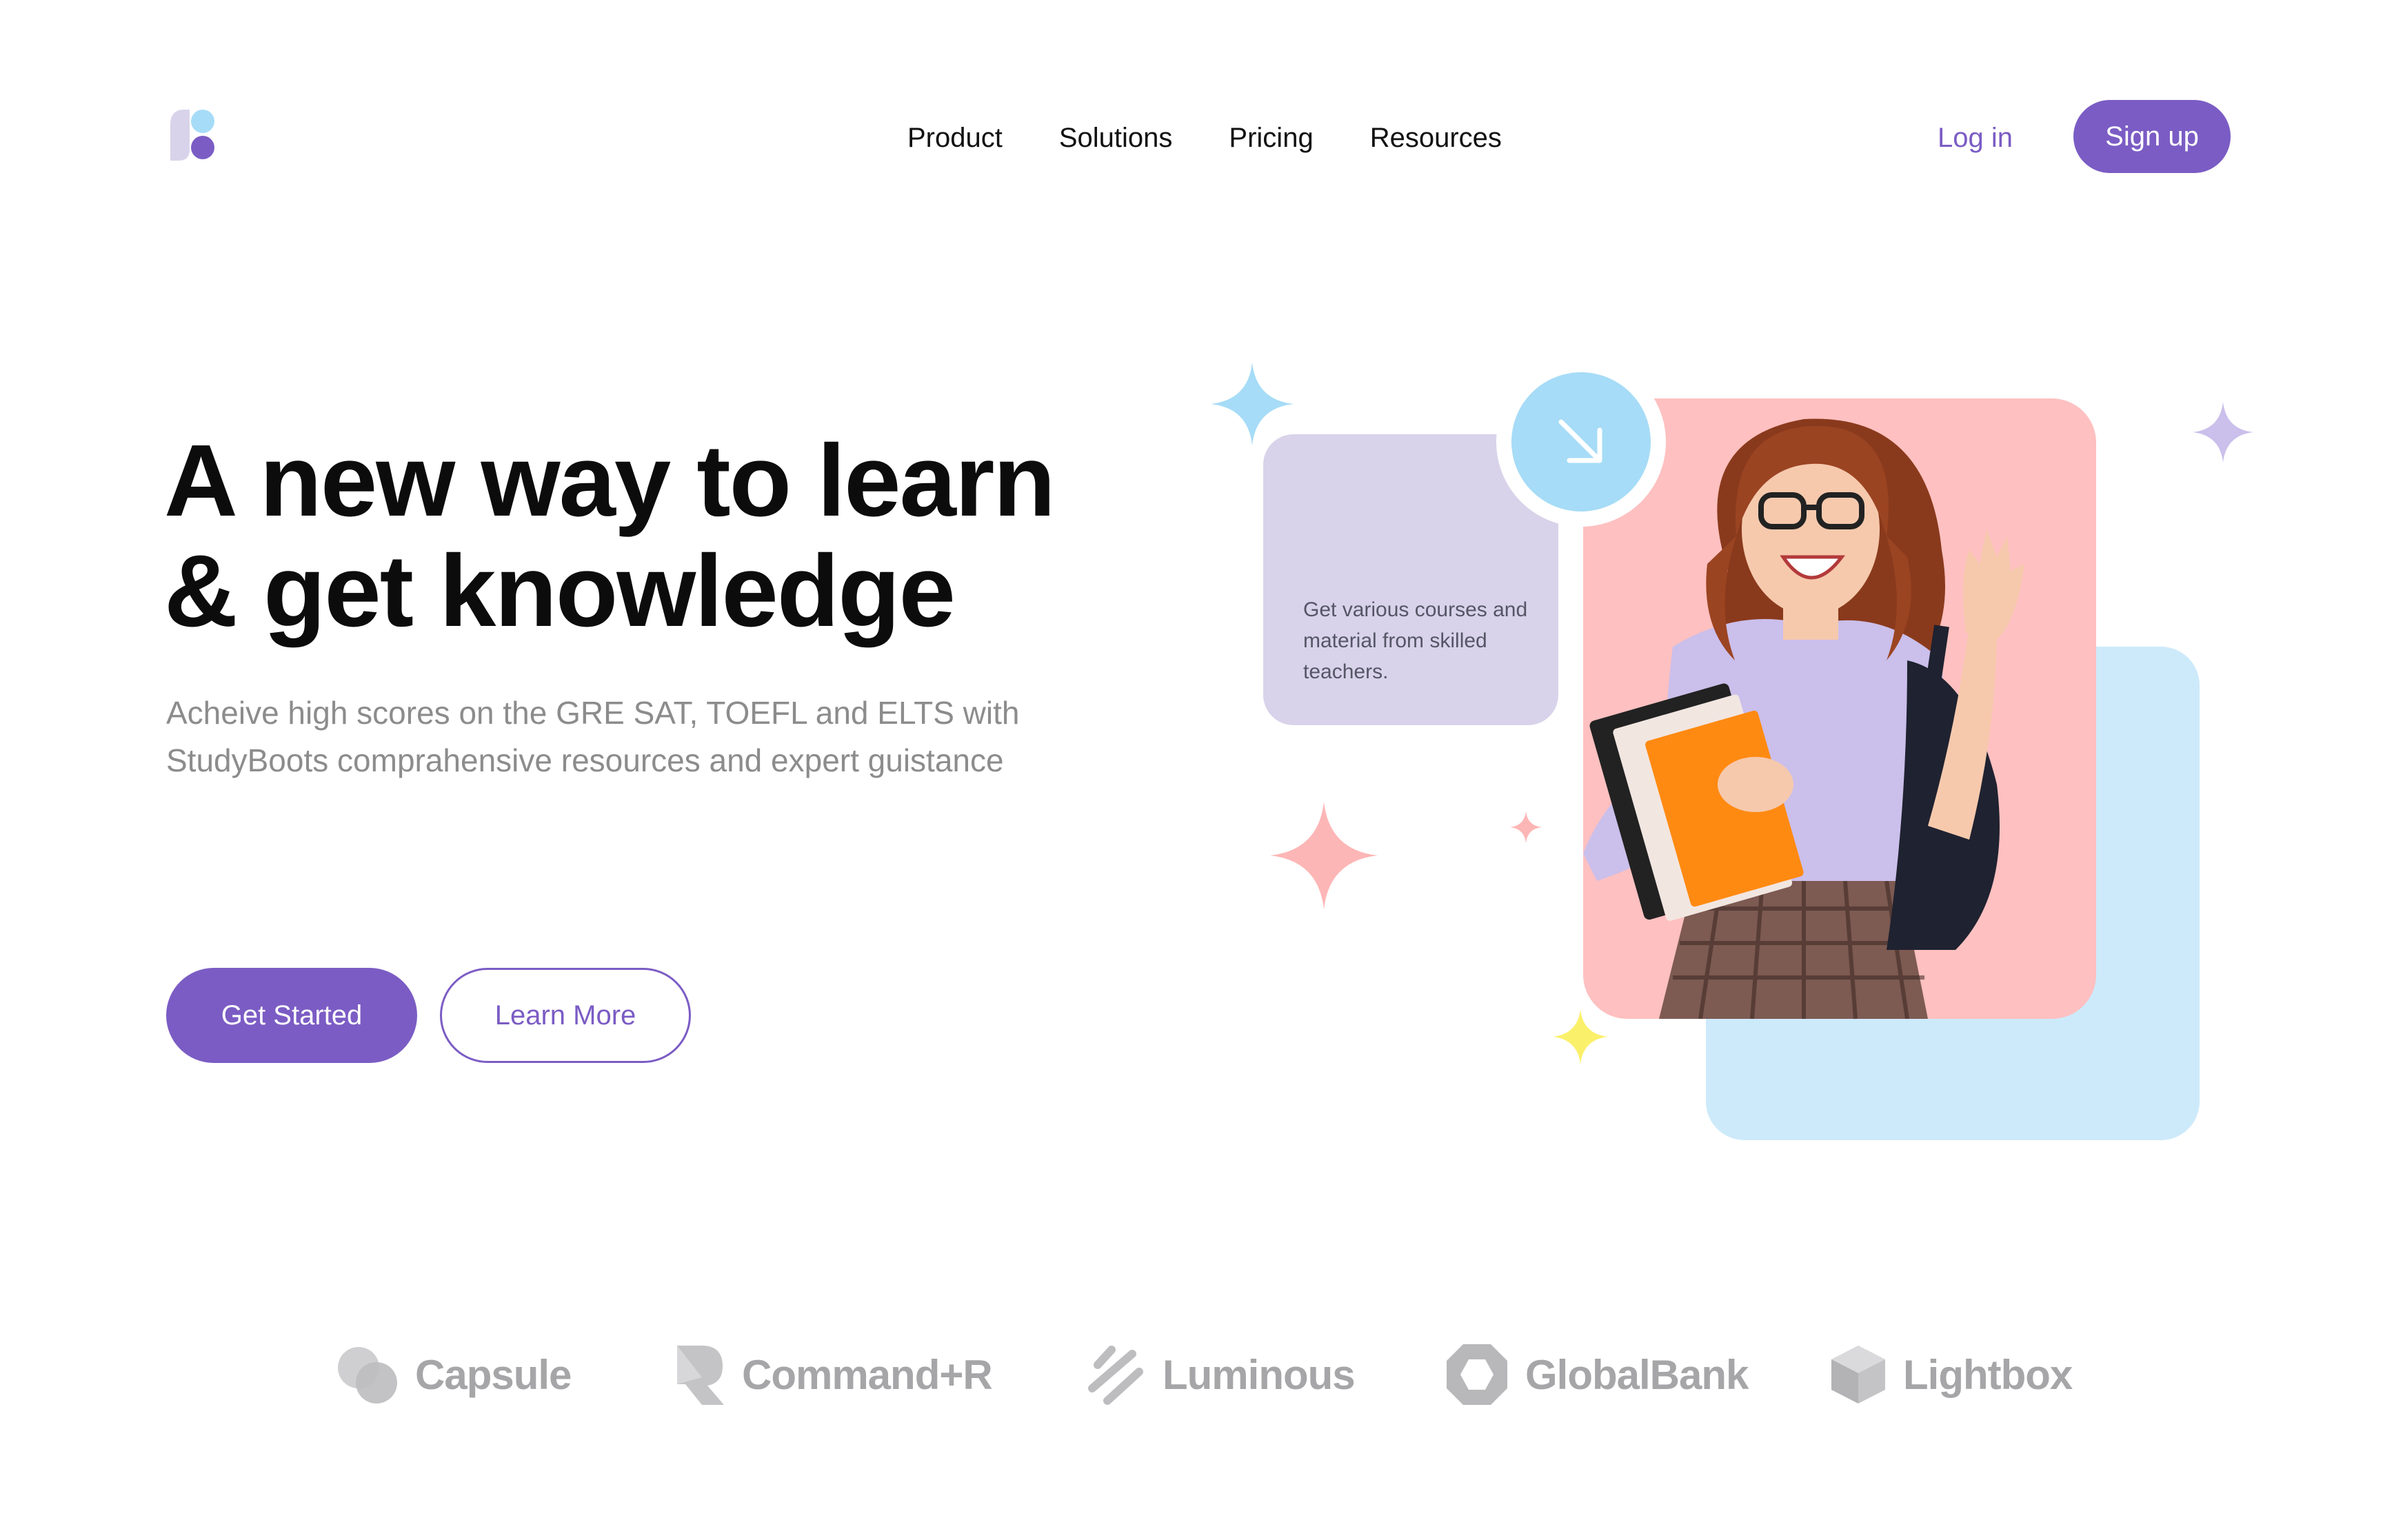 The width and height of the screenshot is (2383, 1540). I want to click on brand-commandr: Command+R, so click(833, 1375).